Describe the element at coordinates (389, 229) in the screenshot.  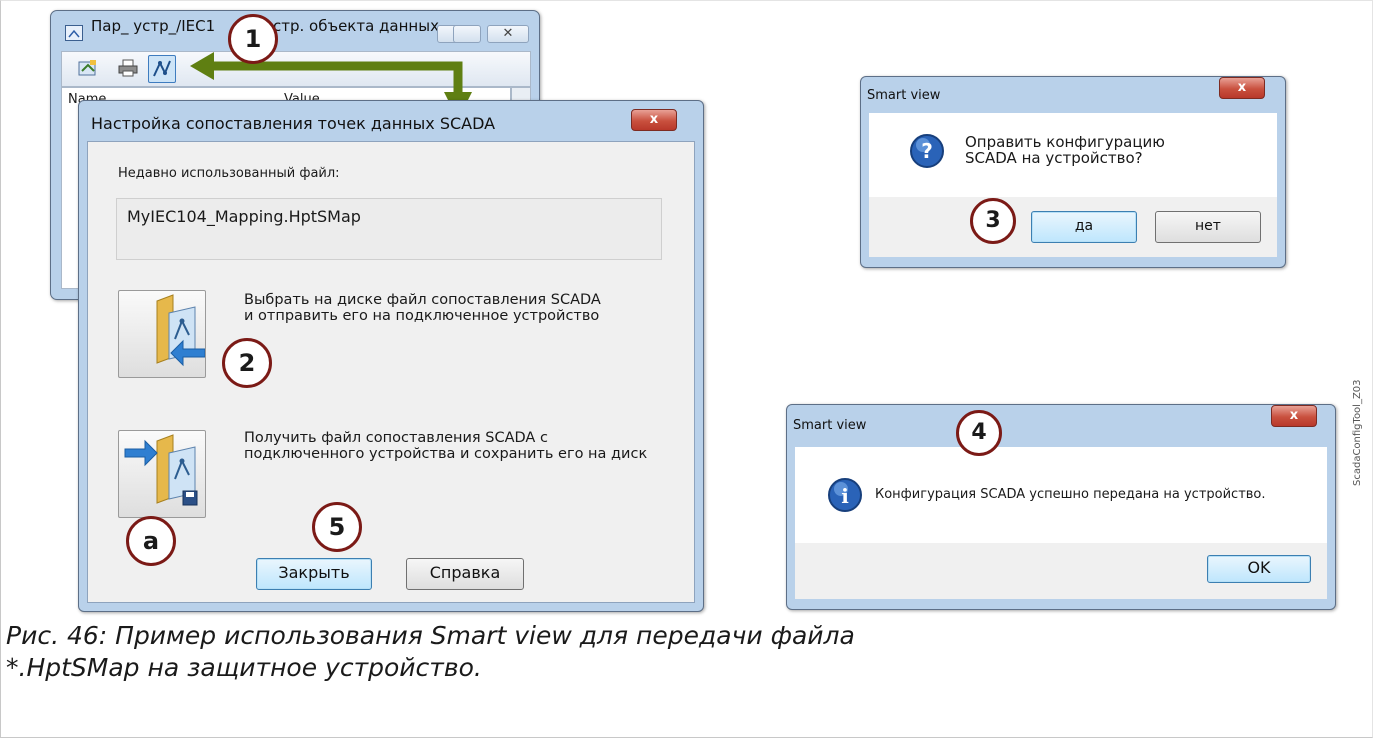
I see `recent-file-box: MyIEC104_Mapping.HptSMap` at that location.